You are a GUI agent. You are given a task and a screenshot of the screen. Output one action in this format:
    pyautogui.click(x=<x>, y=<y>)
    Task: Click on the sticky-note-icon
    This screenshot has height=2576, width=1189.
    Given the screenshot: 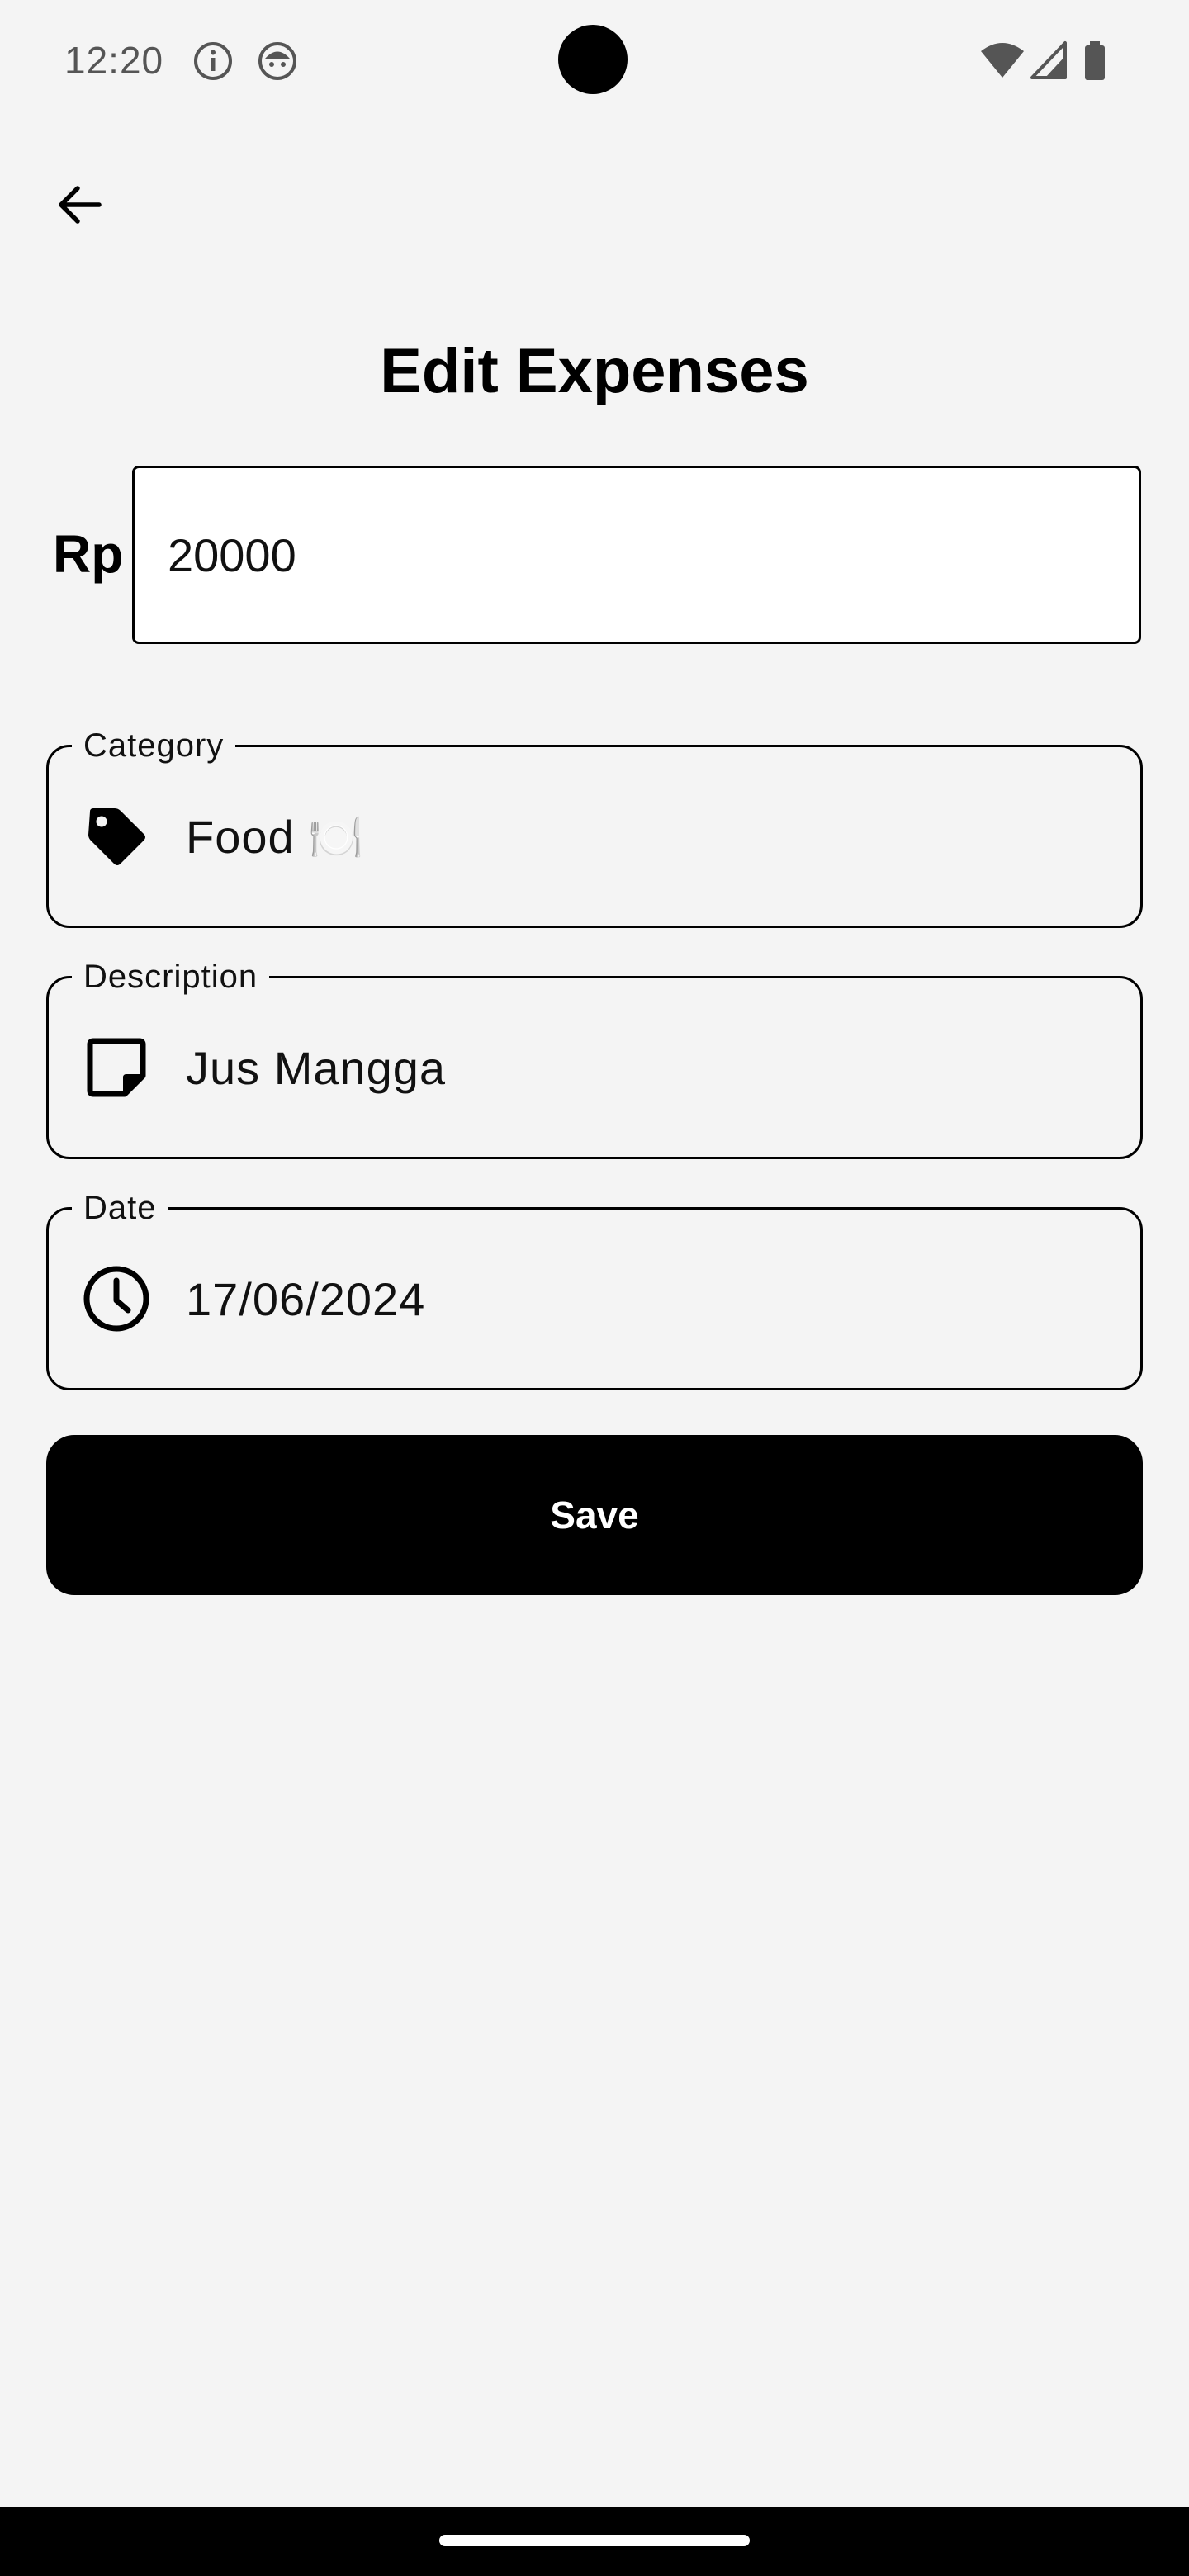 What is the action you would take?
    pyautogui.click(x=116, y=1067)
    